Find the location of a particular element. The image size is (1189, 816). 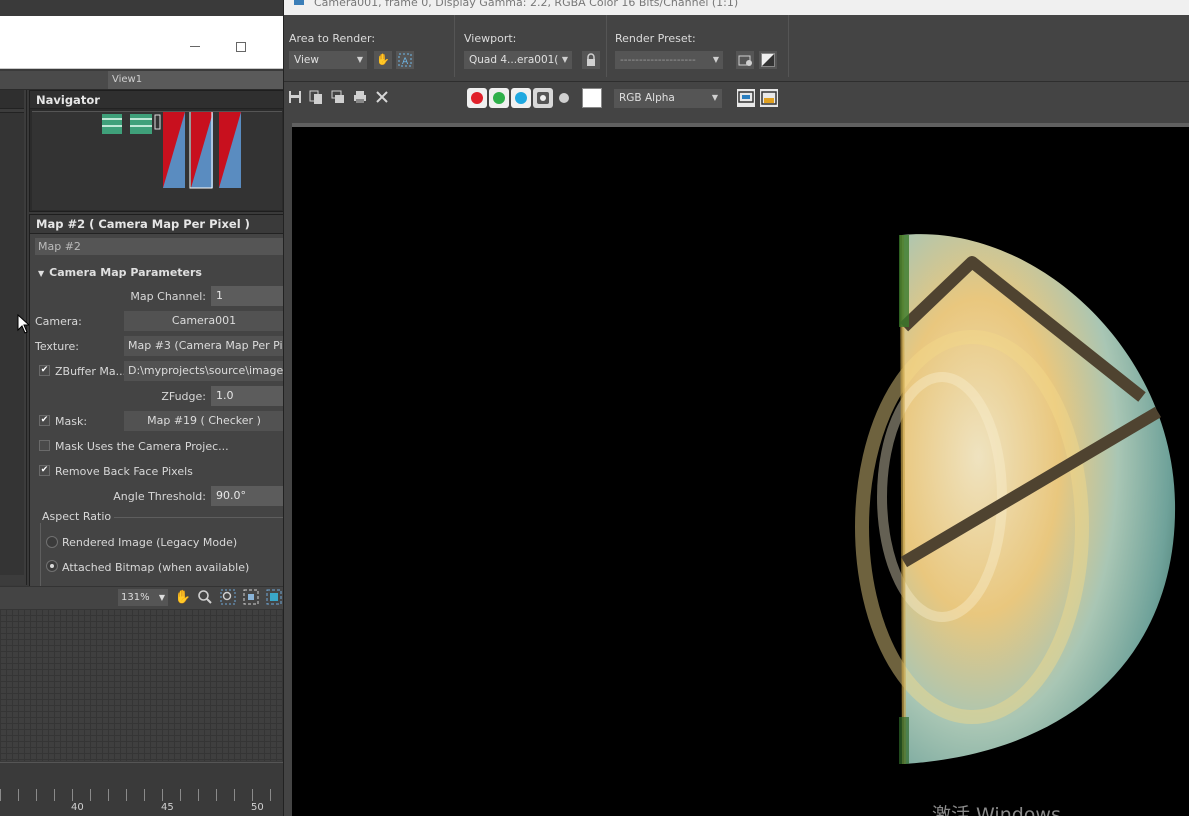

display-channel-select: RGB Alpha ▼ is located at coordinates (668, 98).